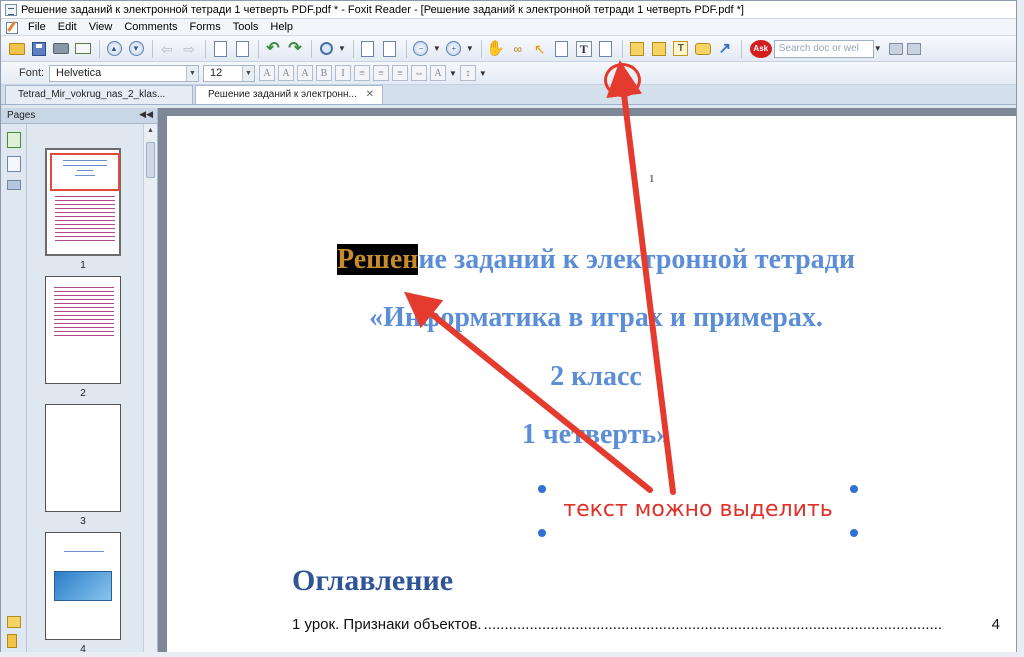 This screenshot has width=1024, height=657. Describe the element at coordinates (101, 27) in the screenshot. I see `menu-view: View` at that location.